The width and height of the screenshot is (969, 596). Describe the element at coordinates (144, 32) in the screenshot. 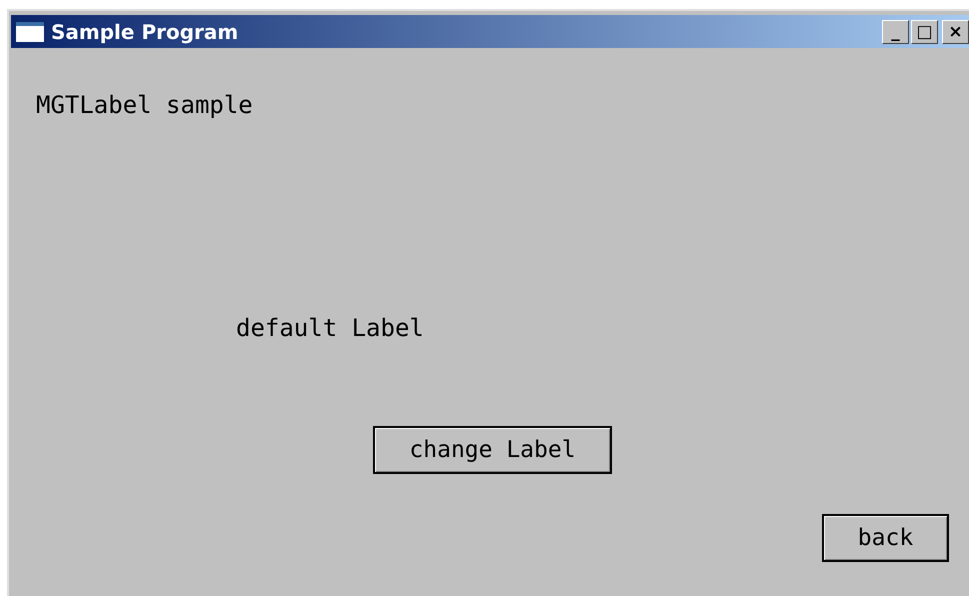

I see `window-title: Sample Program` at that location.